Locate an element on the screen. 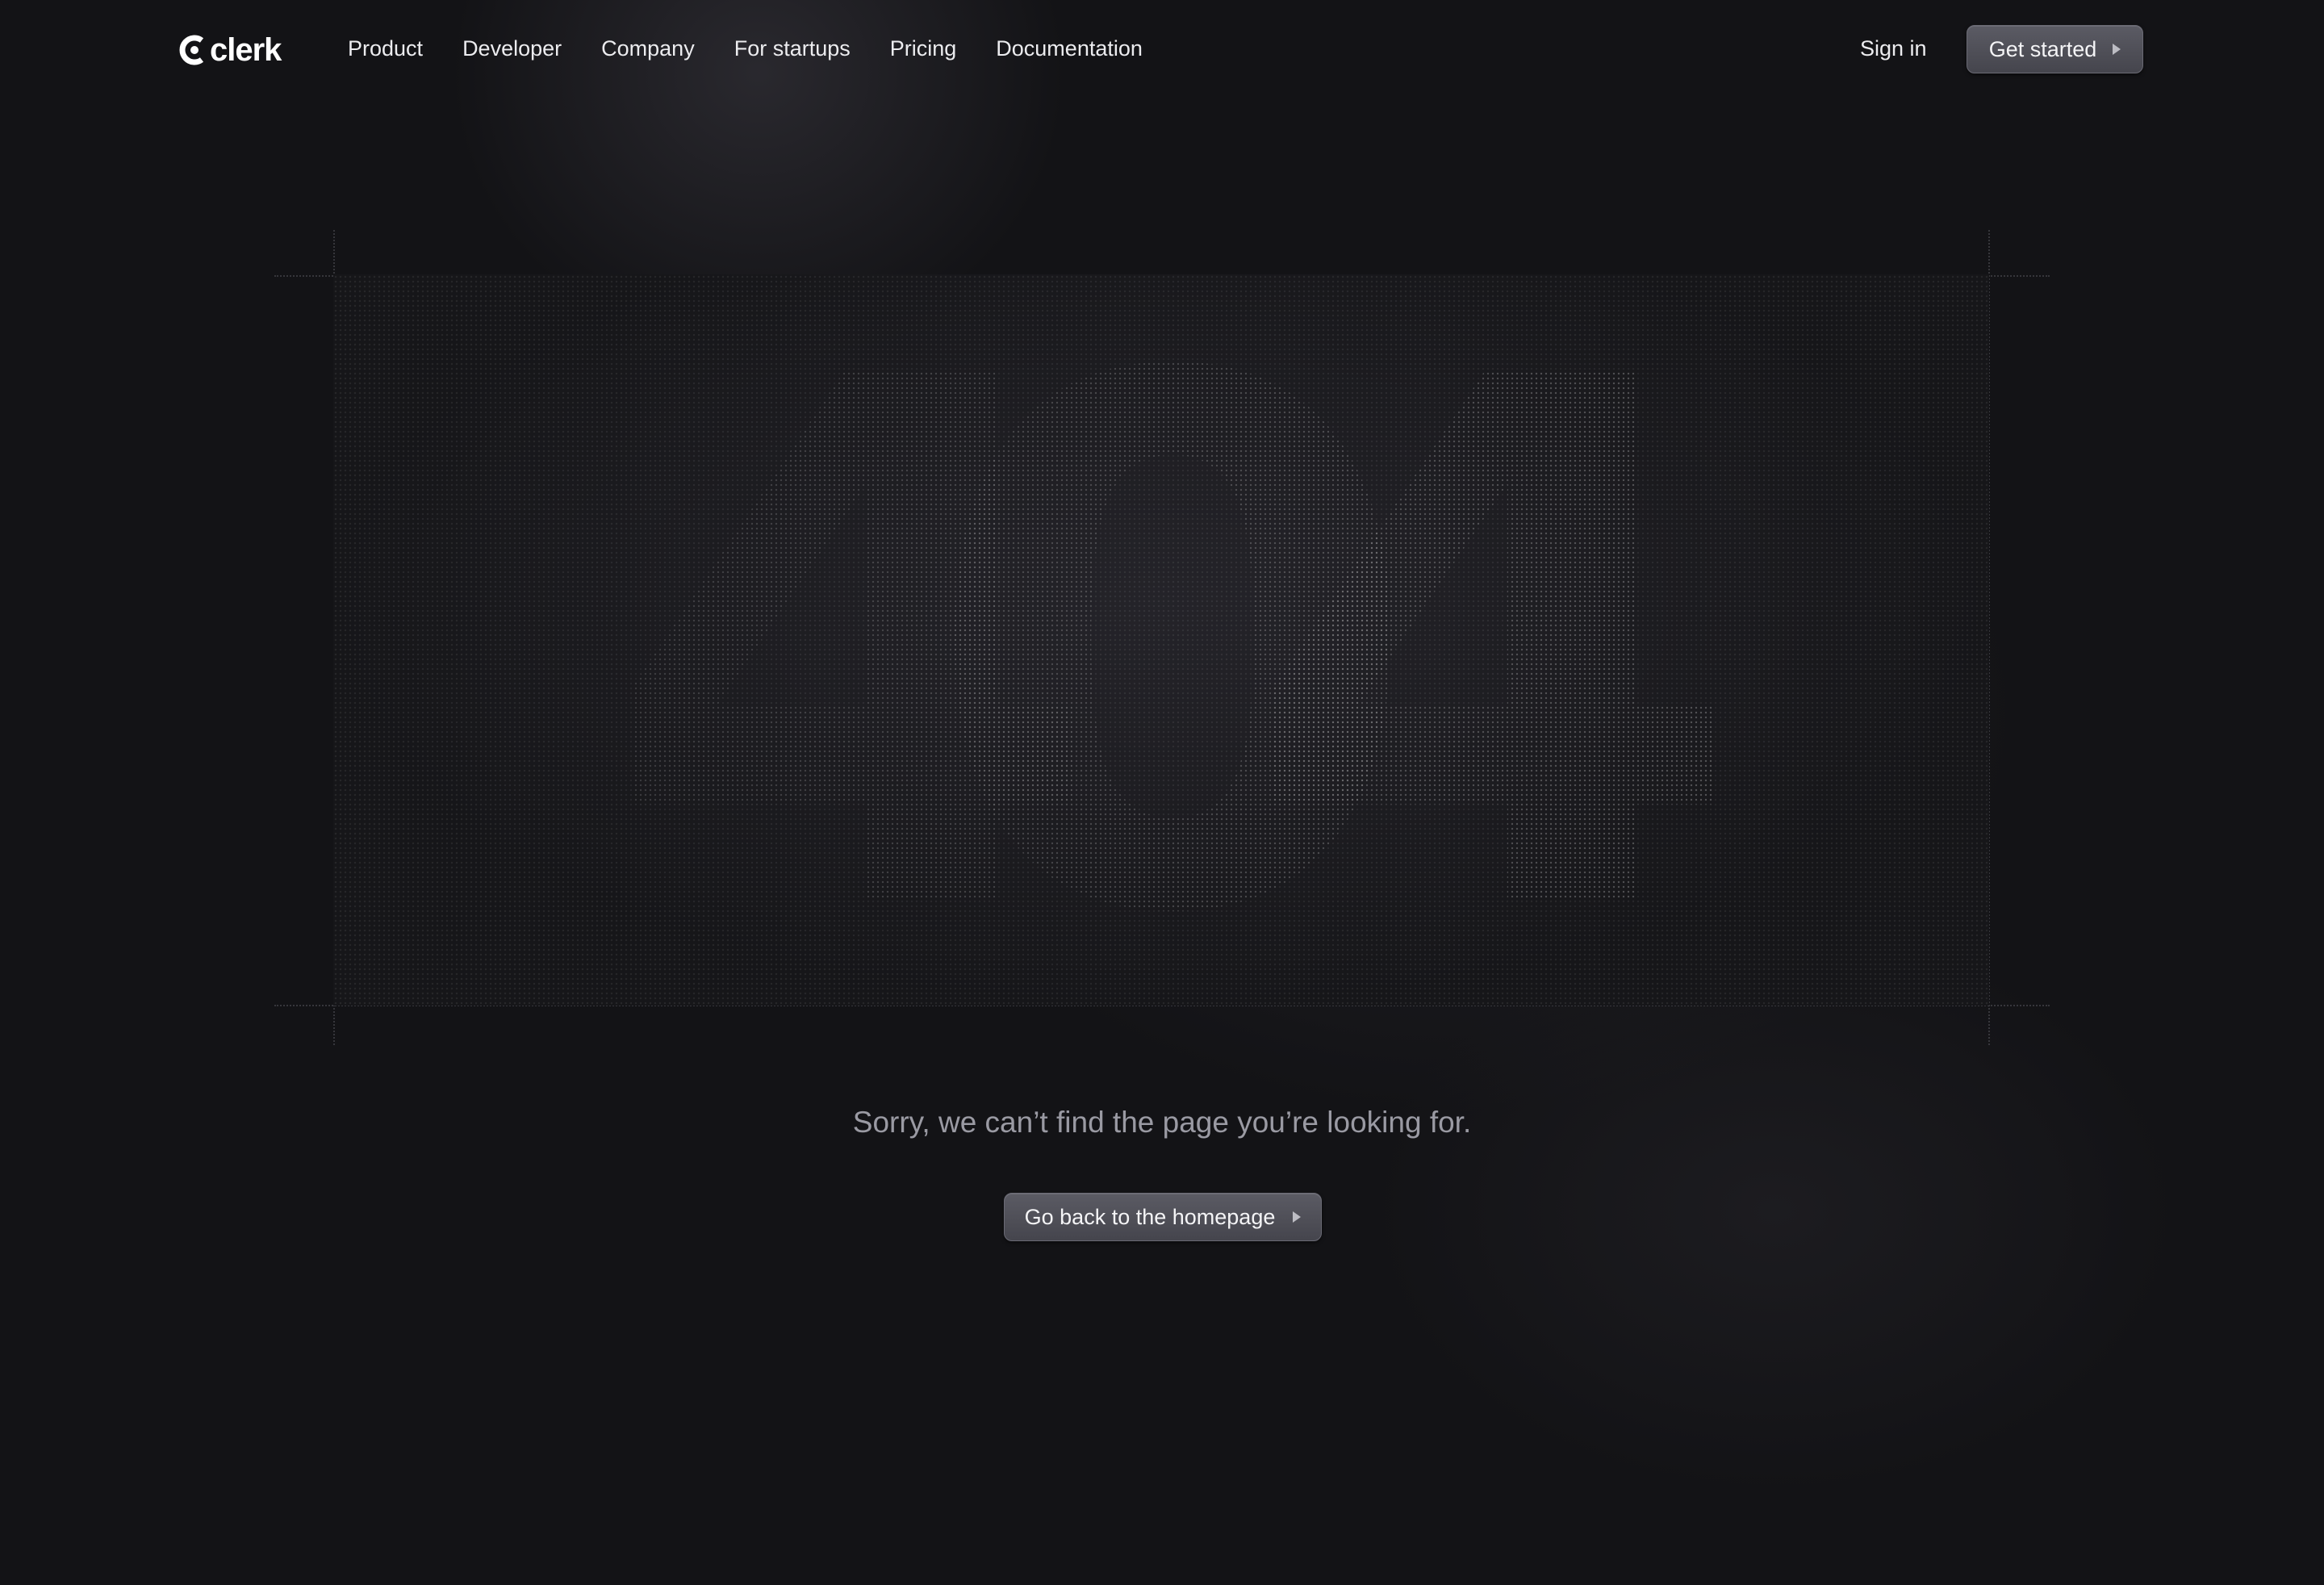  nav-item-for-startups: For startups is located at coordinates (792, 48).